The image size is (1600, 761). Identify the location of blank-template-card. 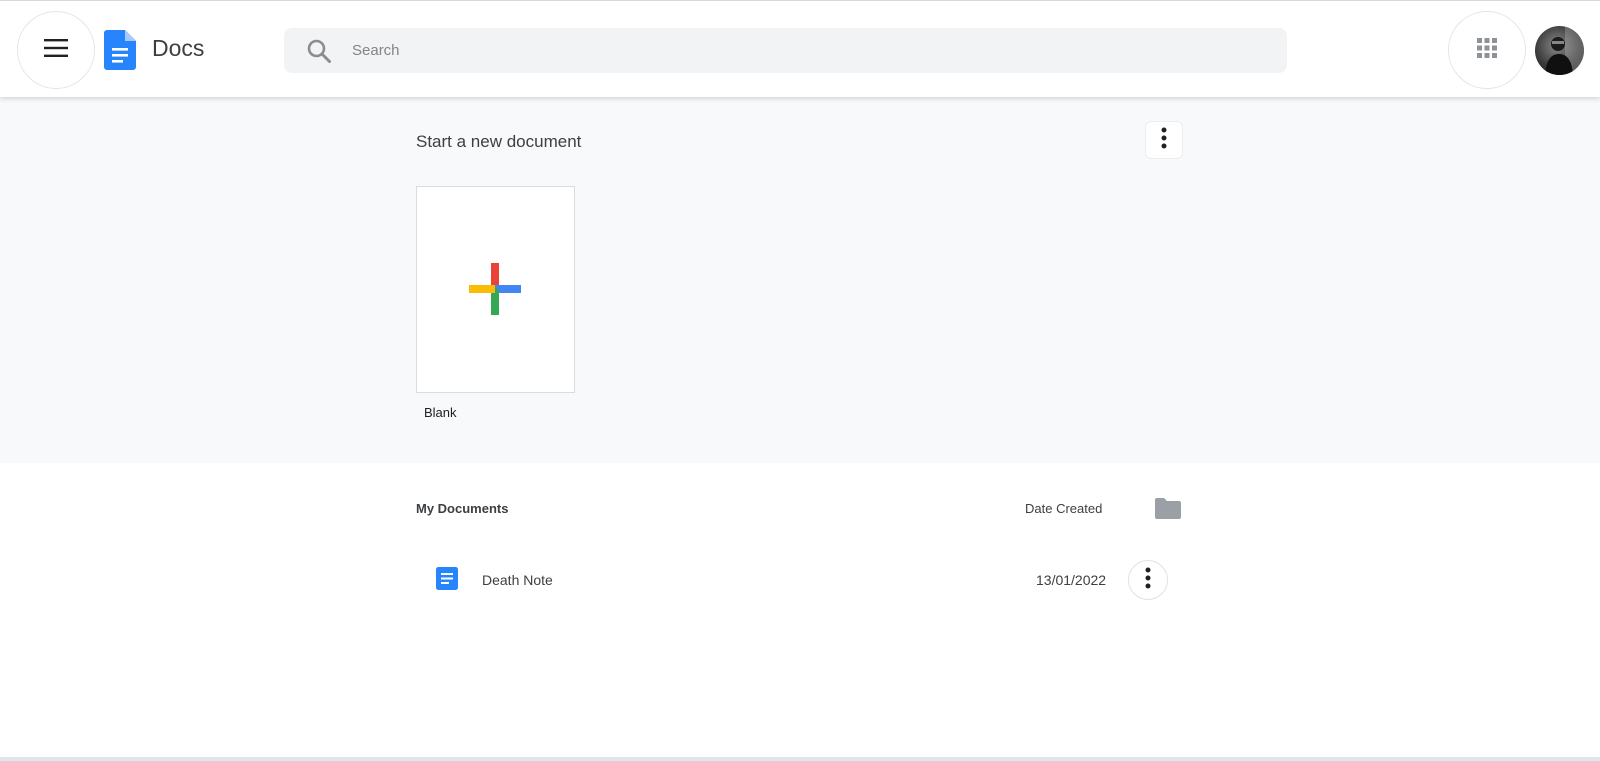
(495, 289).